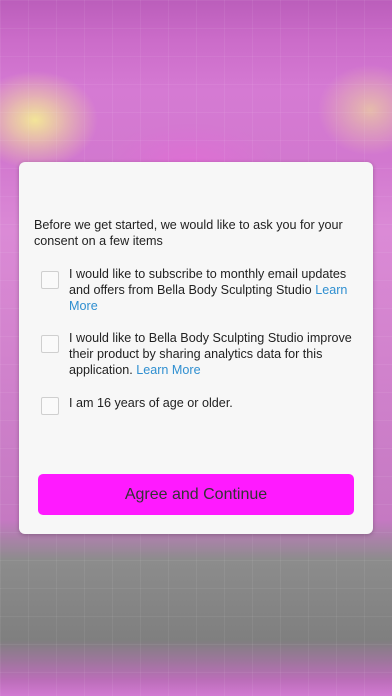  What do you see at coordinates (151, 403) in the screenshot?
I see `age-consent-label: I am 16 years of age or older.` at bounding box center [151, 403].